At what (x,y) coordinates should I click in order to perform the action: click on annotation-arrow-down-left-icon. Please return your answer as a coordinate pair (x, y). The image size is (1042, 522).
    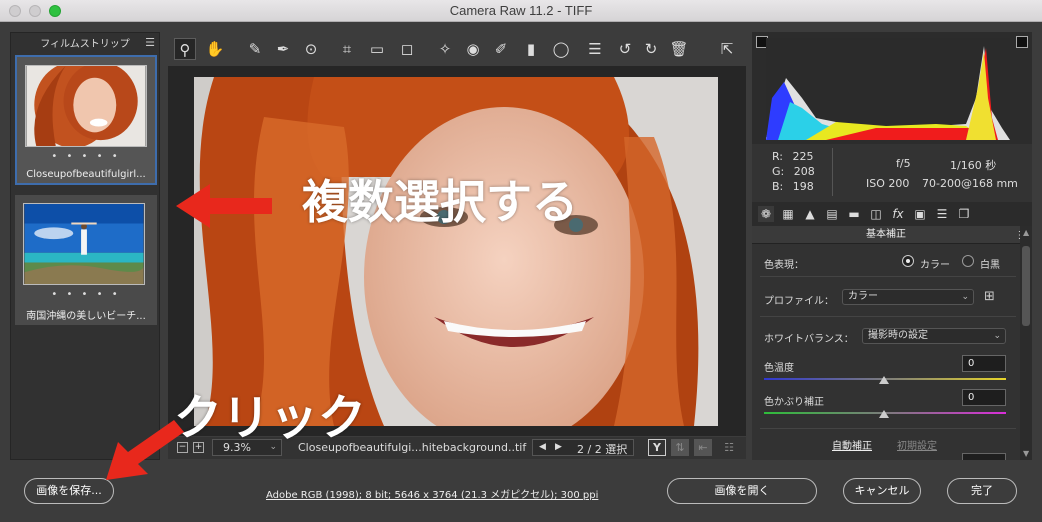
    Looking at the image, I should click on (145, 450).